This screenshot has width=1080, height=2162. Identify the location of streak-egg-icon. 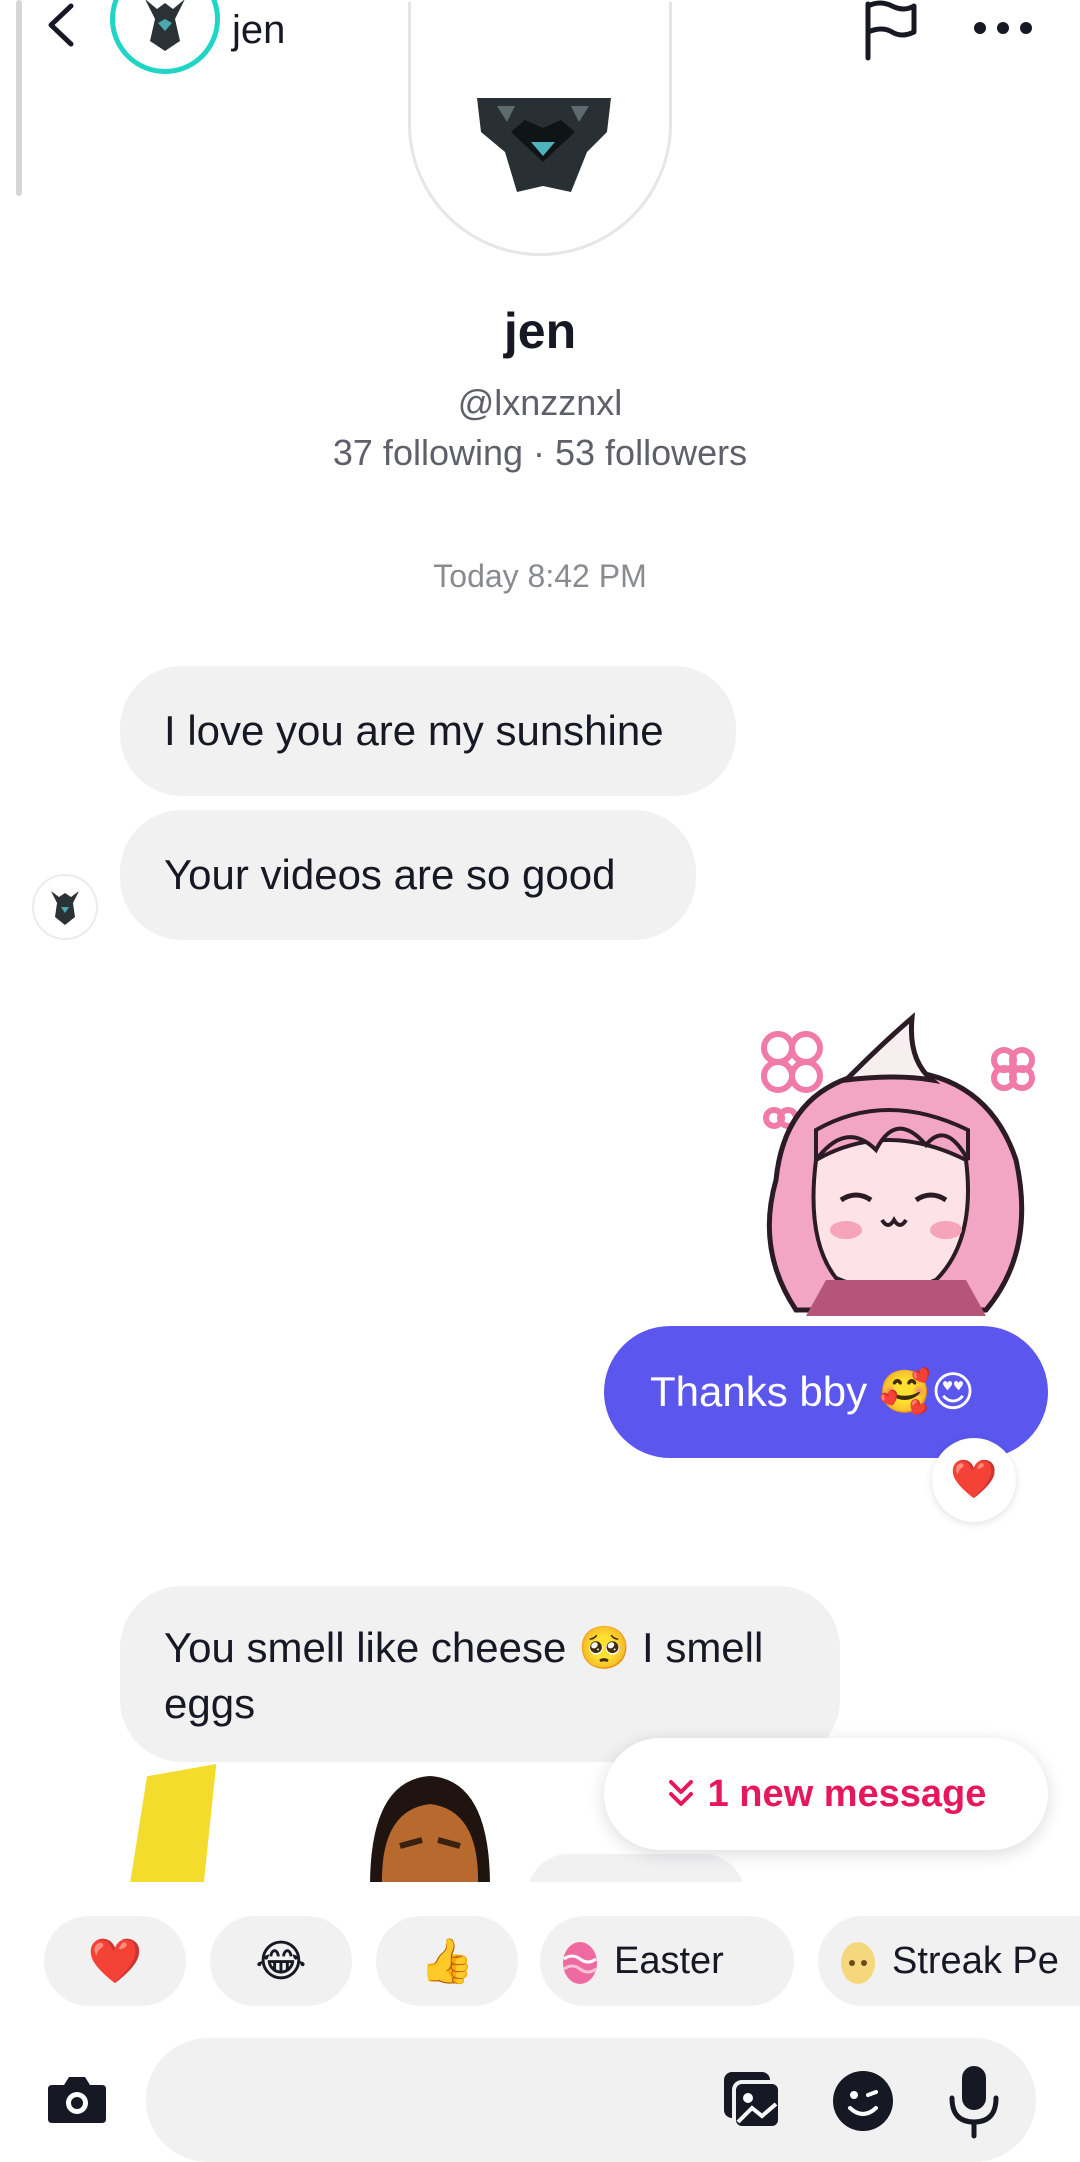
(858, 1963).